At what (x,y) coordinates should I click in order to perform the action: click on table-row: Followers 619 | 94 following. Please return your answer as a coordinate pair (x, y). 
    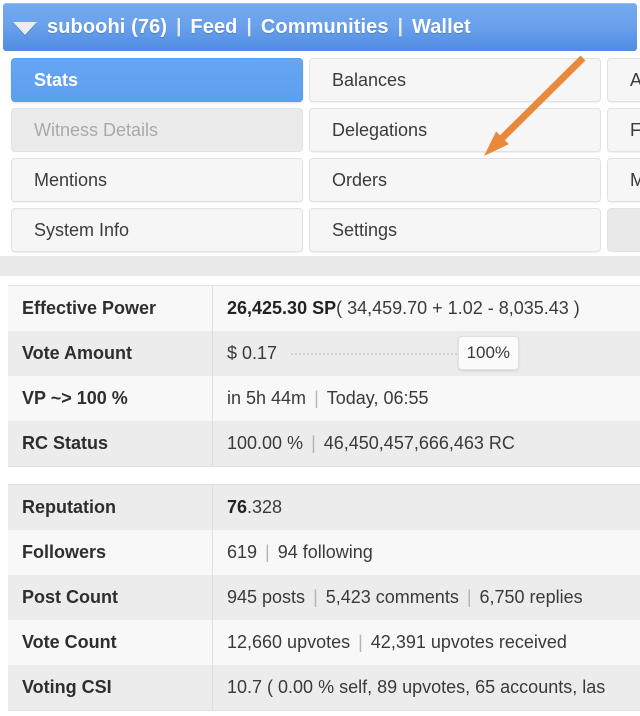
    Looking at the image, I should click on (324, 552).